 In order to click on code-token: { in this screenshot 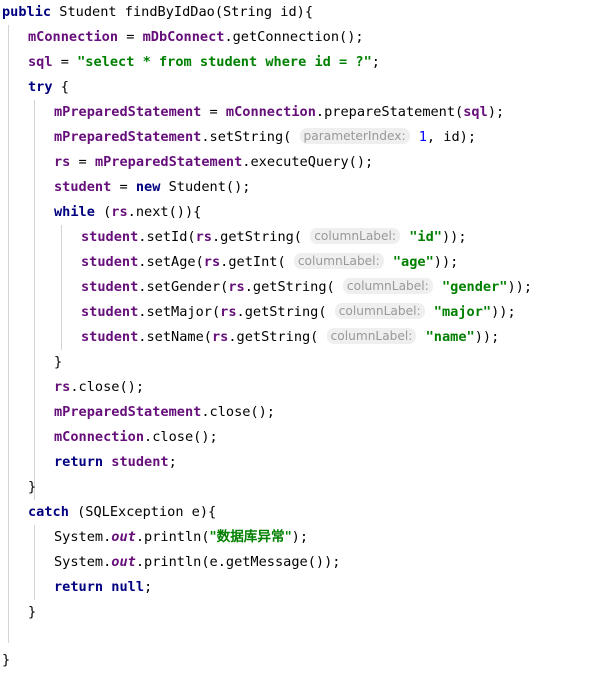, I will do `click(60, 87)`.